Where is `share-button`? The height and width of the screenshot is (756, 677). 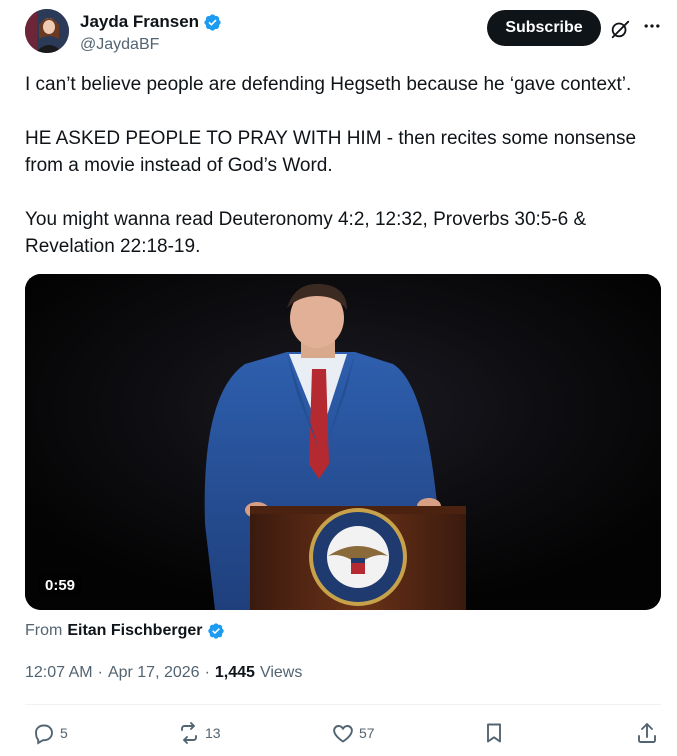 share-button is located at coordinates (647, 733).